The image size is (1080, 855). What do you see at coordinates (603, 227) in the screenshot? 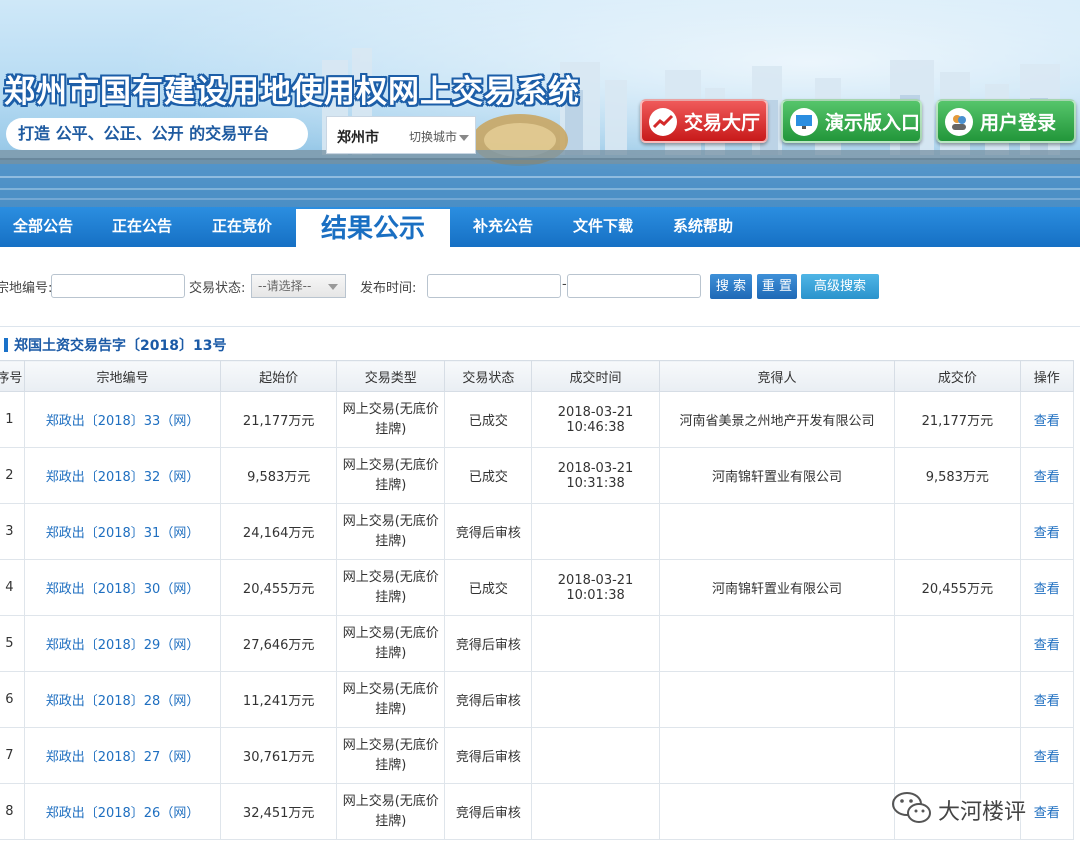
I see `nav-downloads: 文件下载` at bounding box center [603, 227].